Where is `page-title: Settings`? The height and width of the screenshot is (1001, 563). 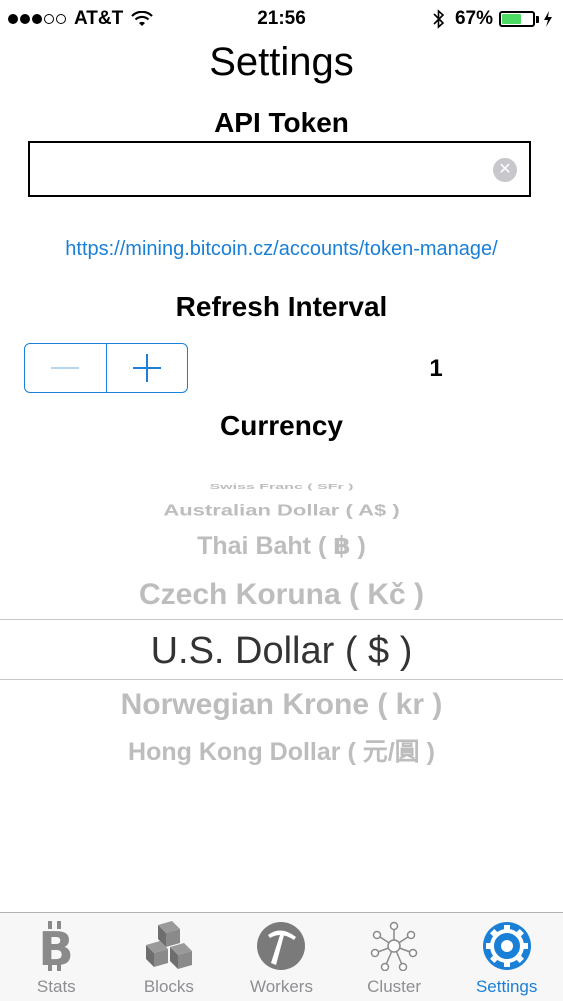 page-title: Settings is located at coordinates (281, 62).